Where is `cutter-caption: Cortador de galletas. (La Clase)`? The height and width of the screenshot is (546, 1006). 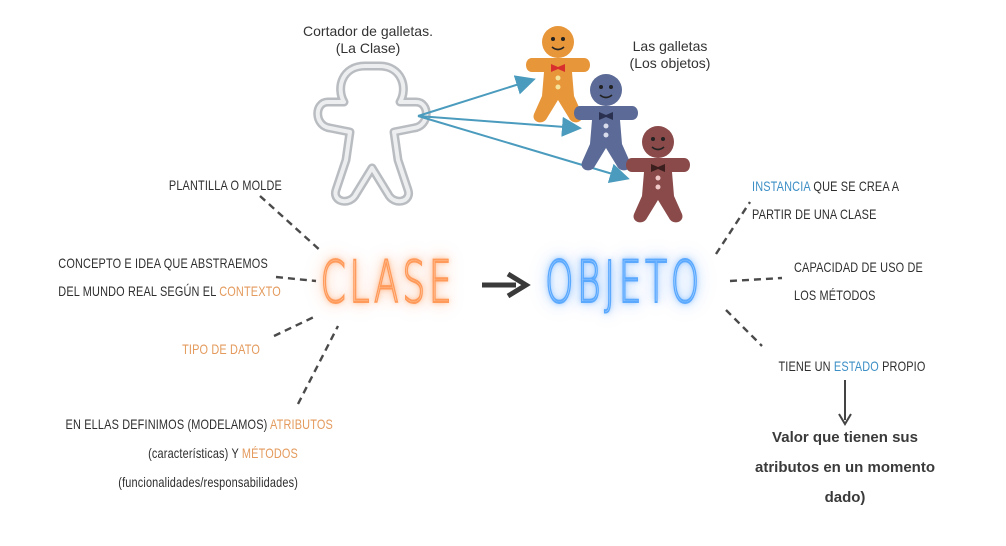
cutter-caption: Cortador de galletas. (La Clase) is located at coordinates (368, 40).